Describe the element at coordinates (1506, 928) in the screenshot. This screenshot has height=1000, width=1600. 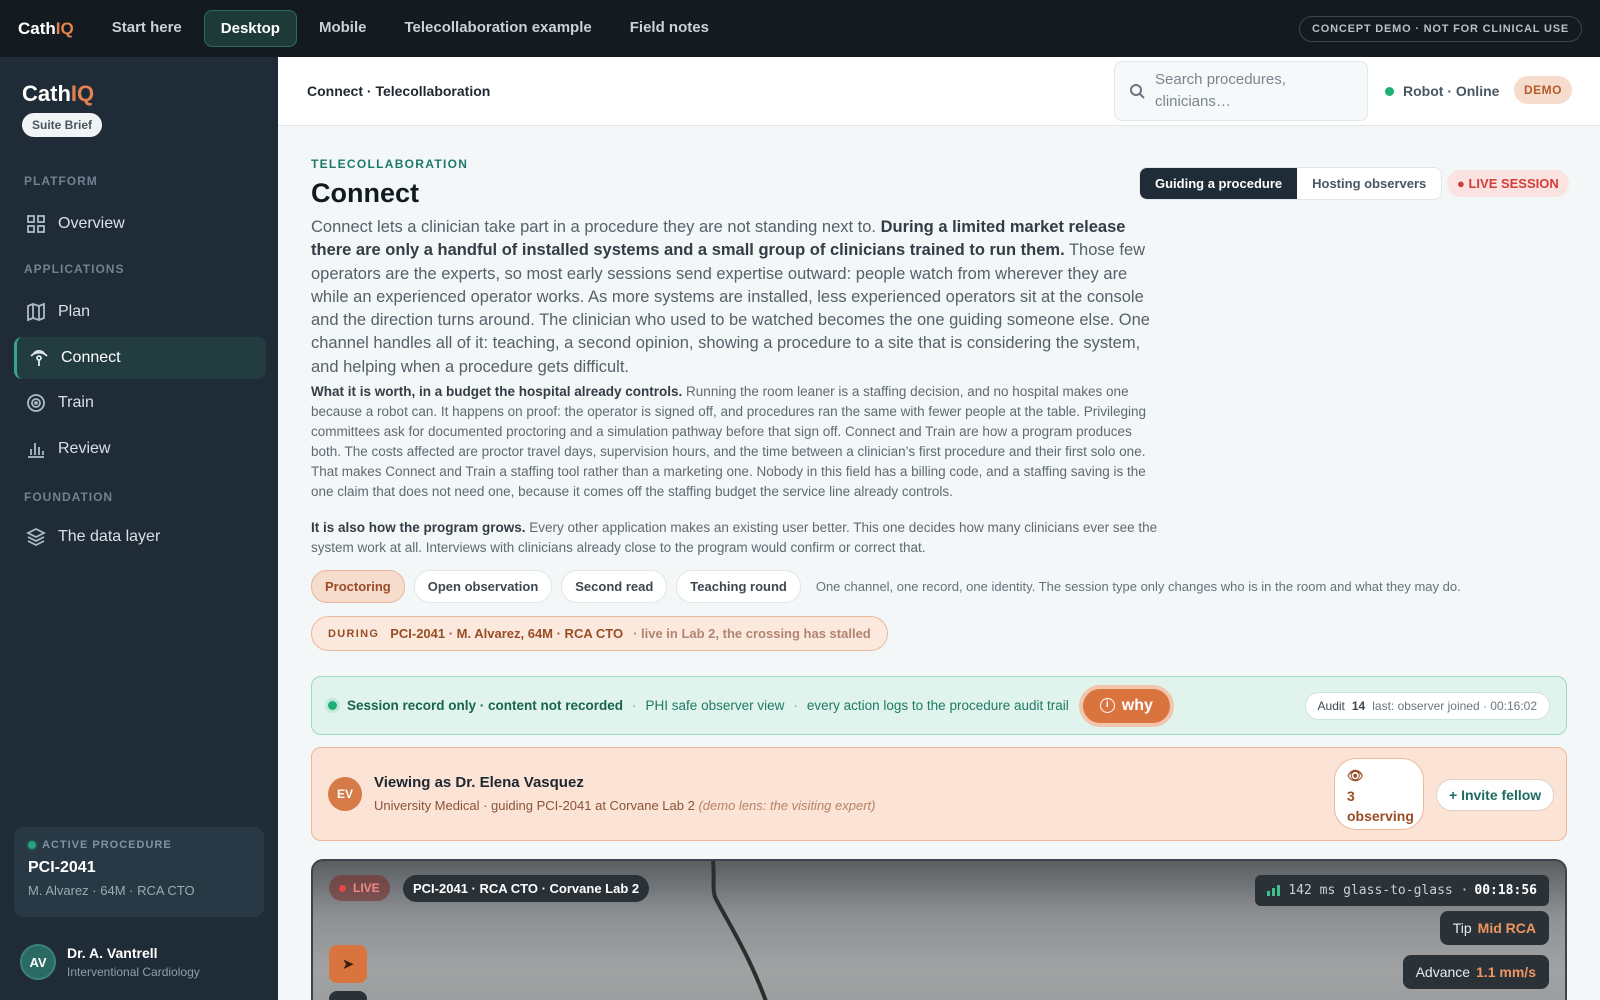
I see `tip-value: Mid RCA` at that location.